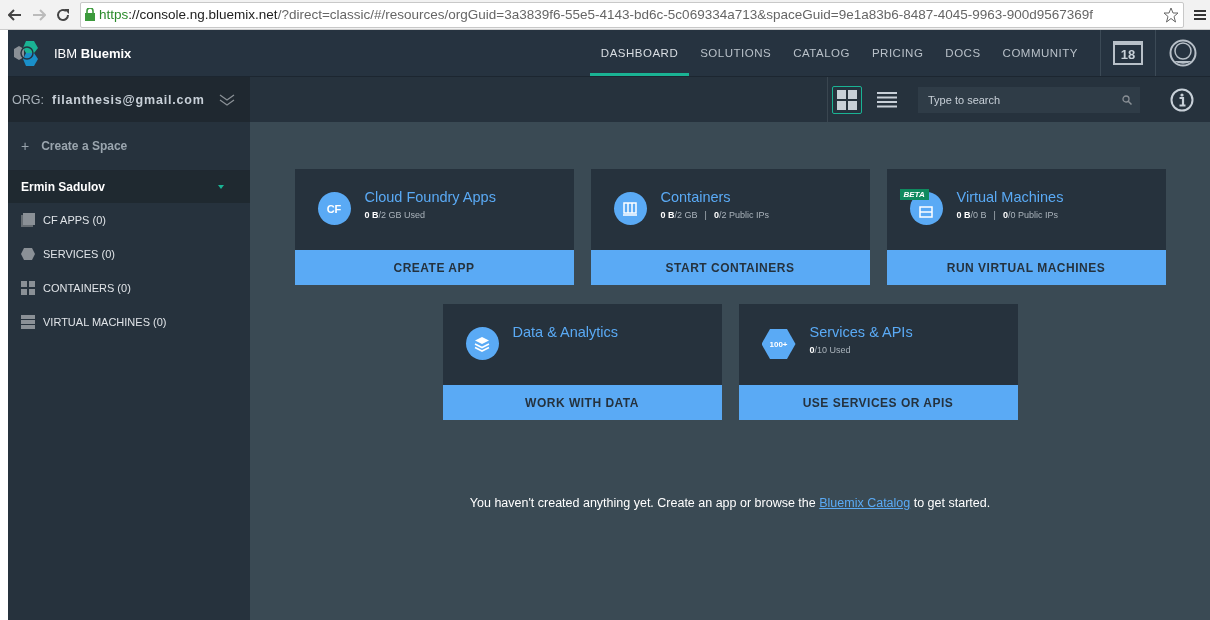 This screenshot has width=1210, height=620. What do you see at coordinates (1183, 53) in the screenshot?
I see `avatar-icon` at bounding box center [1183, 53].